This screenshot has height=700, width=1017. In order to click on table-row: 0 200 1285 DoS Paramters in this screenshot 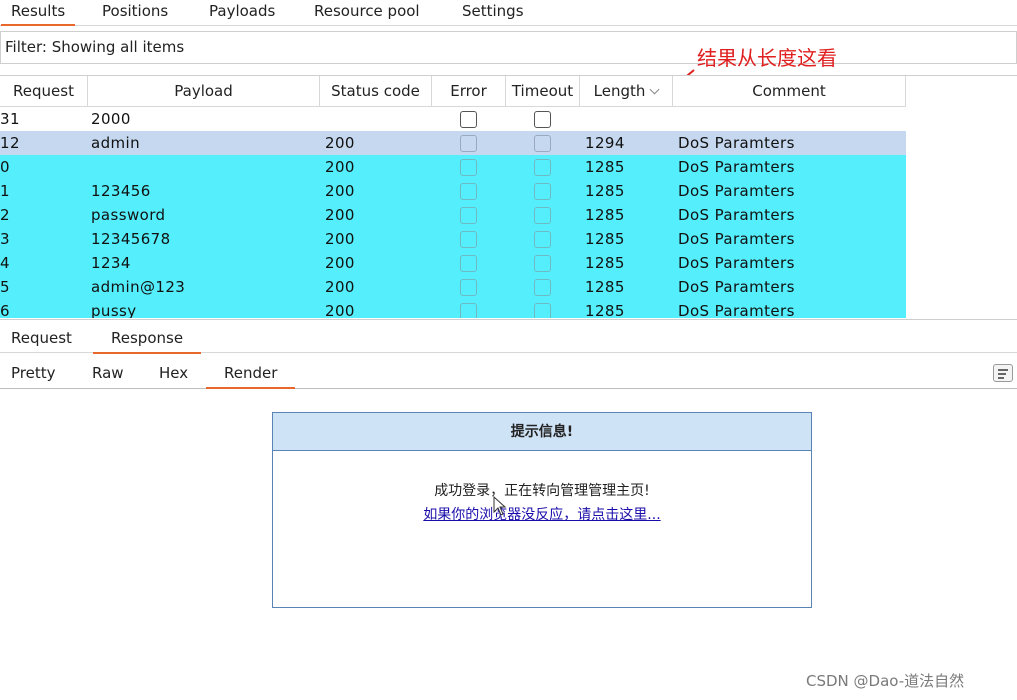, I will do `click(453, 167)`.